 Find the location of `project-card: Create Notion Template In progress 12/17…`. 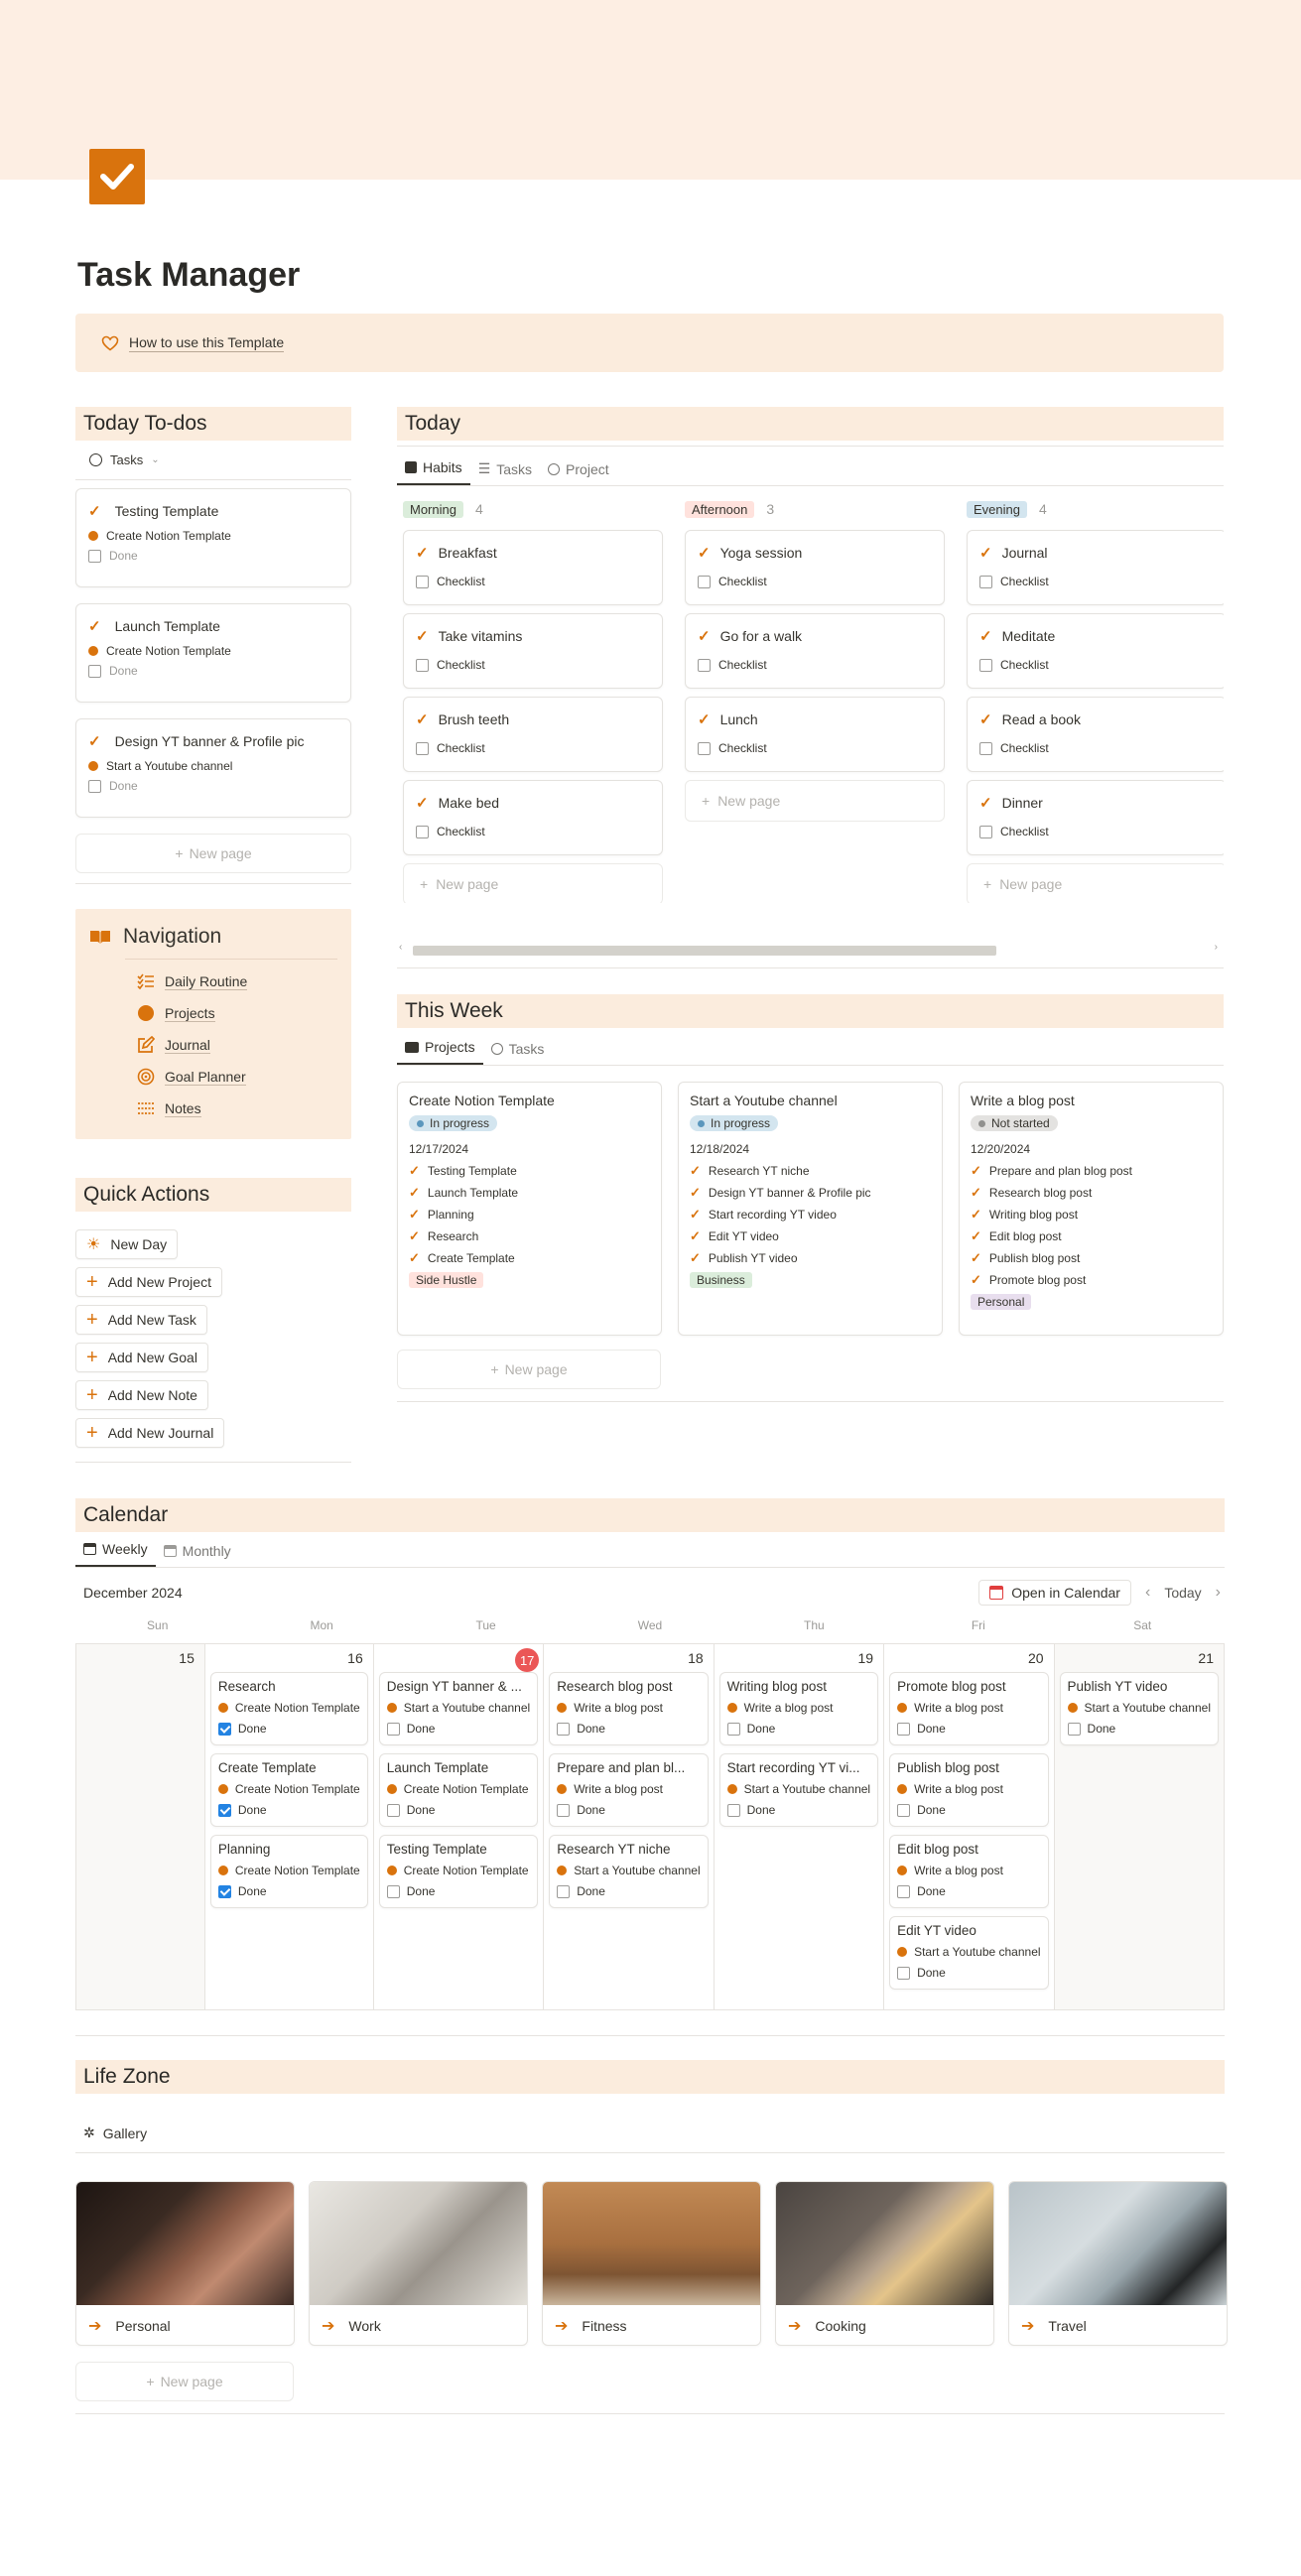

project-card: Create Notion Template In progress 12/17… is located at coordinates (529, 1209).